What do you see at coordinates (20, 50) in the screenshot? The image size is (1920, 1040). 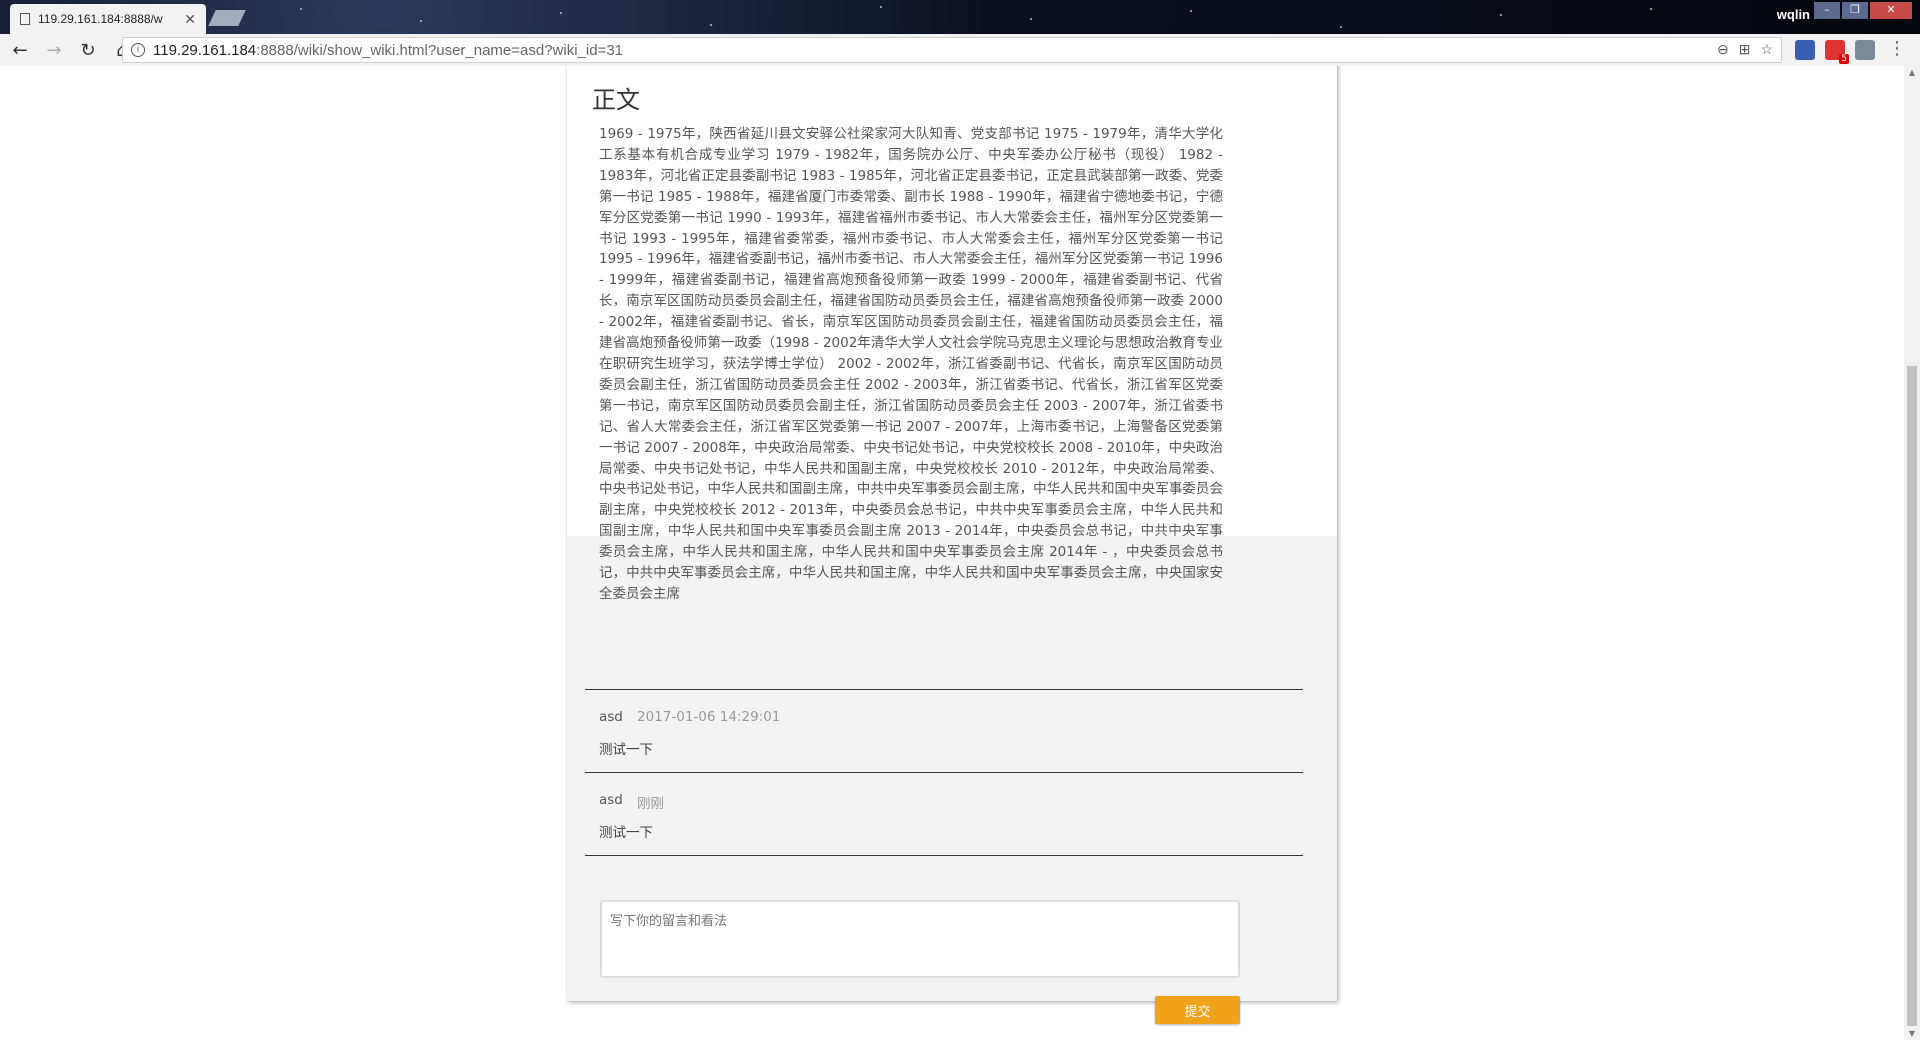 I see `back-arrow-icon: ←` at bounding box center [20, 50].